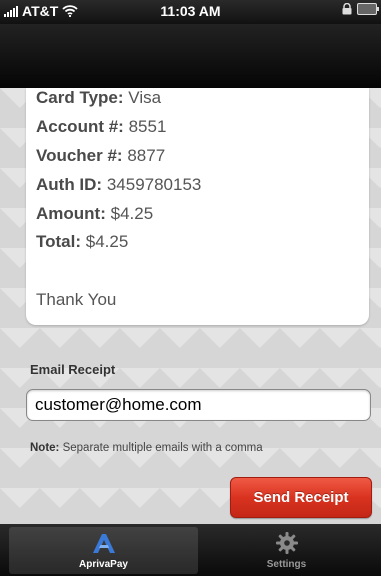 This screenshot has height=576, width=381. I want to click on receipt-thank-you: Thank You, so click(76, 299).